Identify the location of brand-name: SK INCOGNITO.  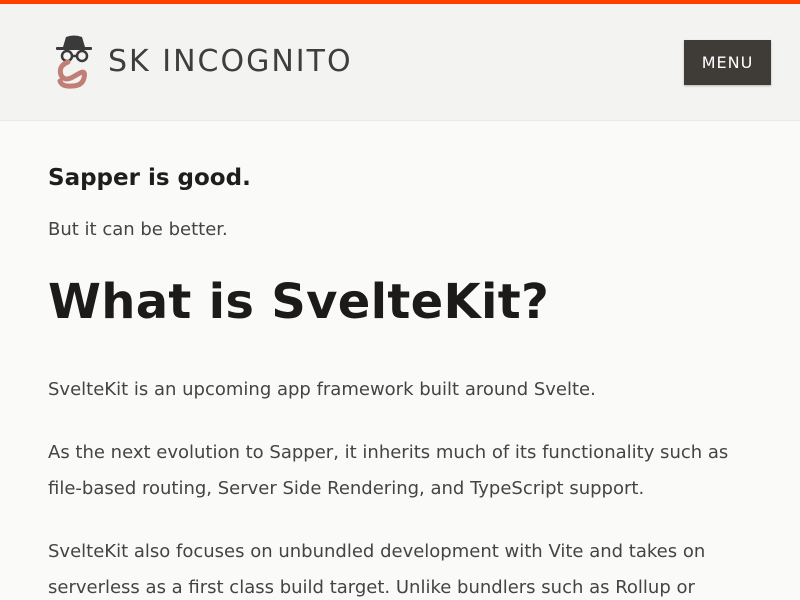
(230, 61).